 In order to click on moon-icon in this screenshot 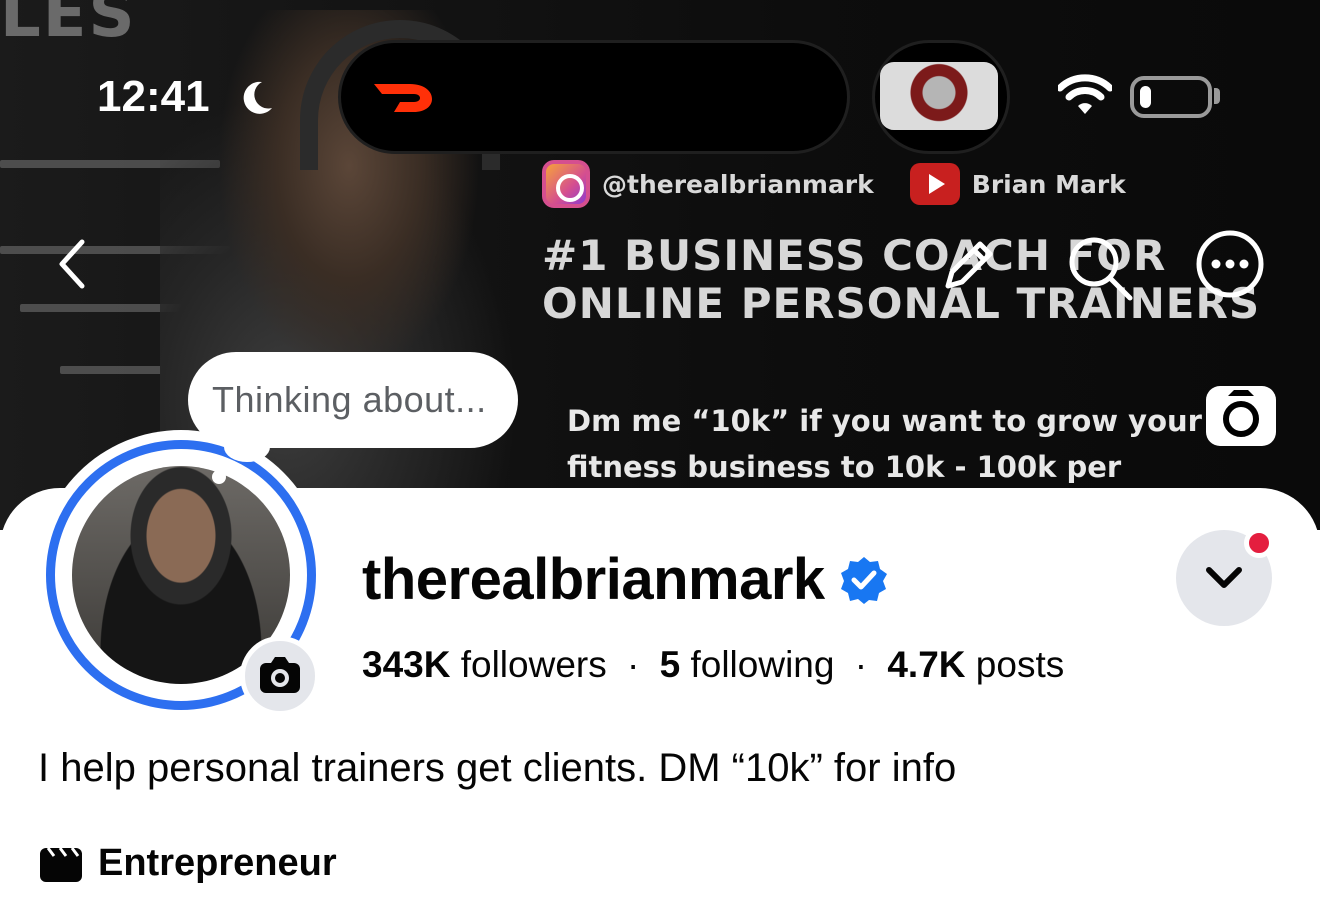, I will do `click(257, 97)`.